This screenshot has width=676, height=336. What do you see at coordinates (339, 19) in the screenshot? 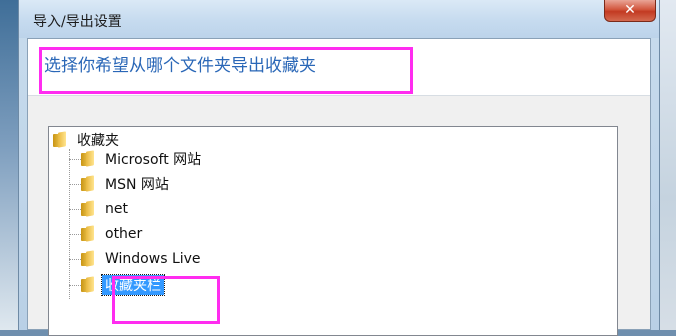
I see `title-bar: 导入/导出设置 ✕` at bounding box center [339, 19].